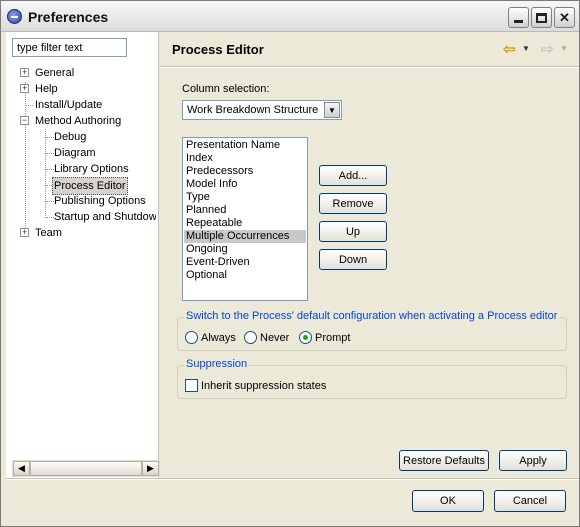  Describe the element at coordinates (290, 16) in the screenshot. I see `title-bar: Preferences ✕` at that location.